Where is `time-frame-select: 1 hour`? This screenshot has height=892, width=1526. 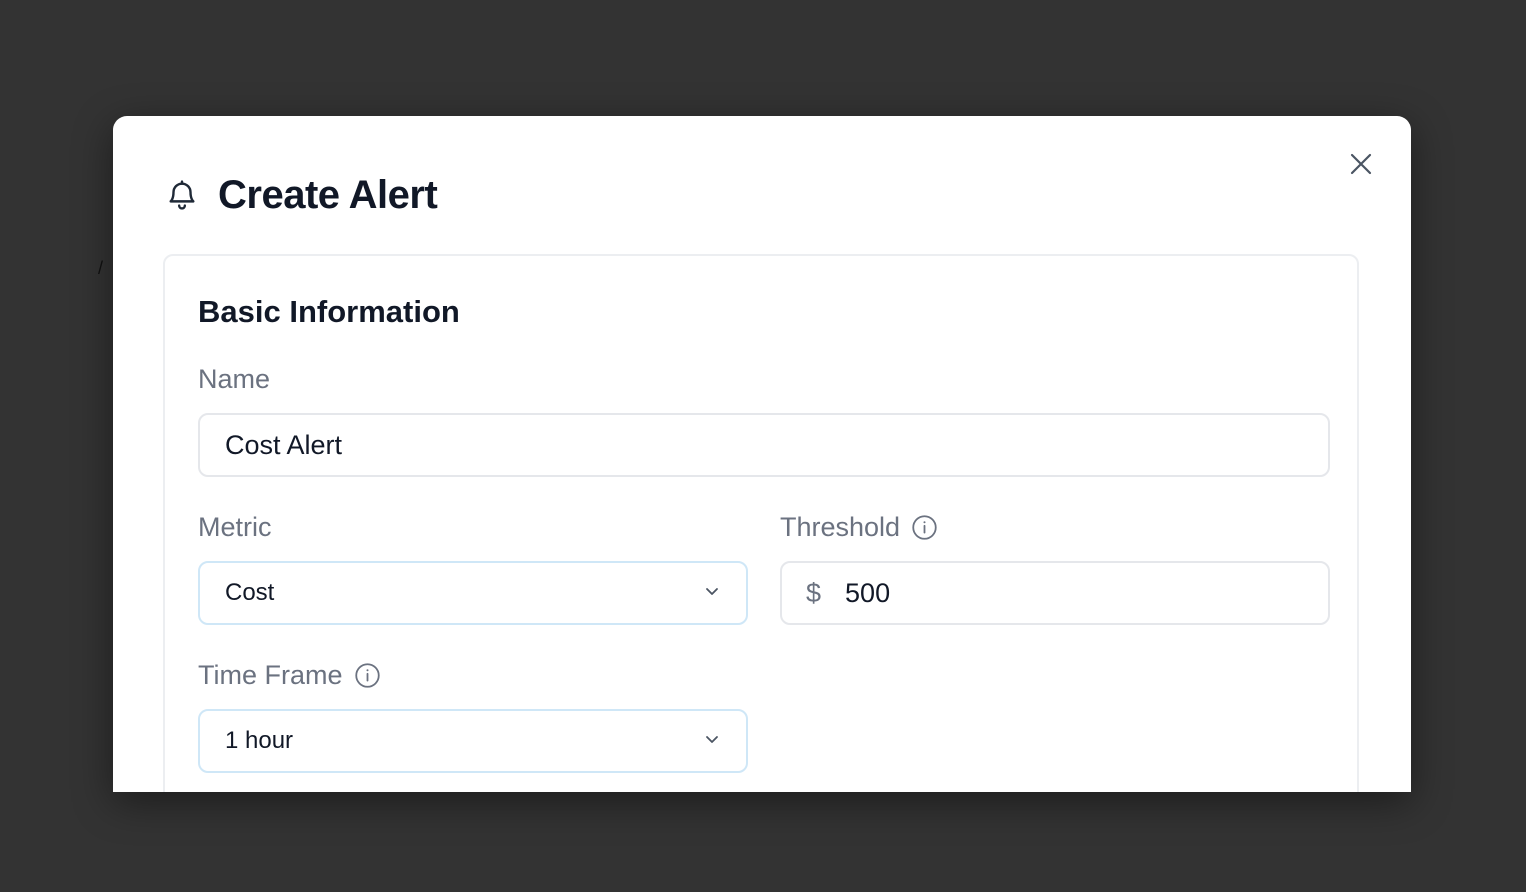 time-frame-select: 1 hour is located at coordinates (473, 741).